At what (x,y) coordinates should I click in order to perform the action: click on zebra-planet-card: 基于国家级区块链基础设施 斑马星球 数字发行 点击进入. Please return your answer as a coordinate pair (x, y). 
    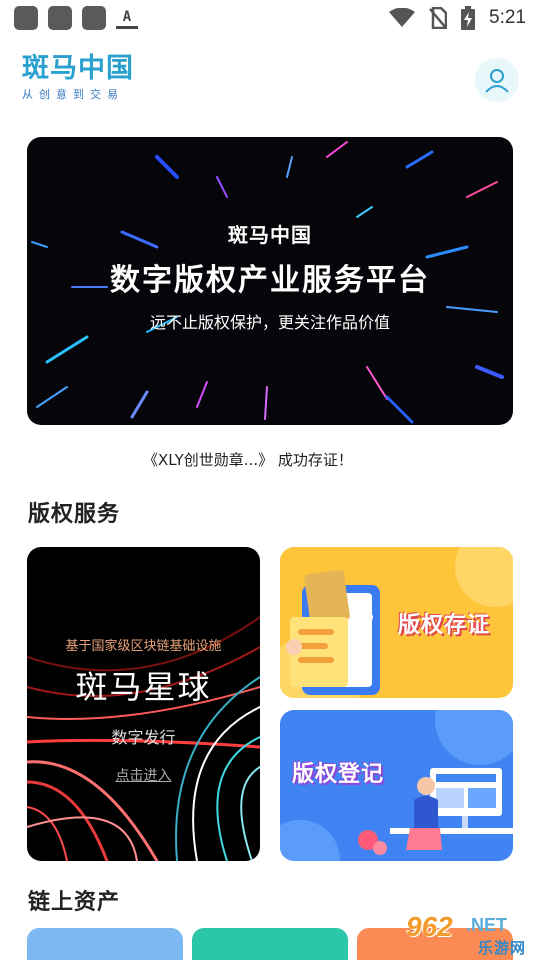
    Looking at the image, I should click on (143, 704).